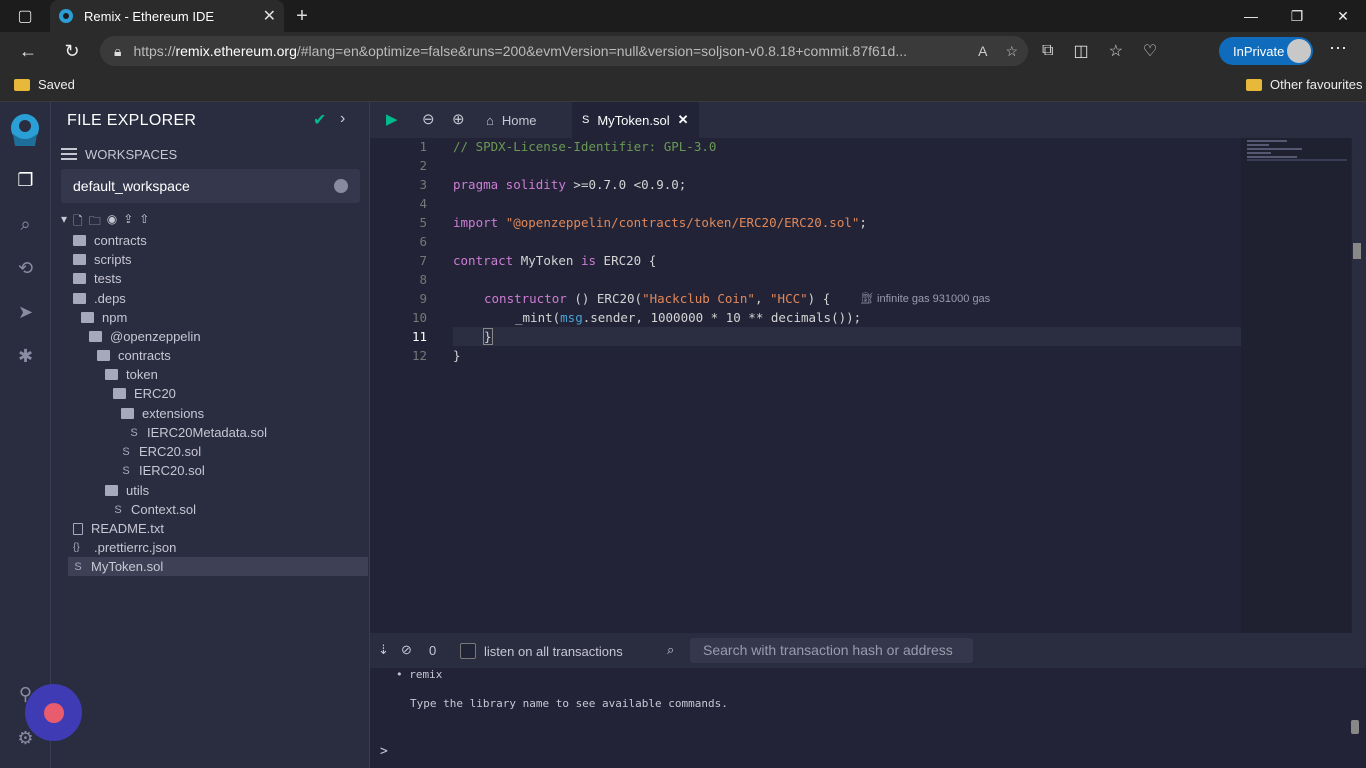 Image resolution: width=1366 pixels, height=768 pixels. I want to click on favourite-other: Other favourites, so click(1304, 84).